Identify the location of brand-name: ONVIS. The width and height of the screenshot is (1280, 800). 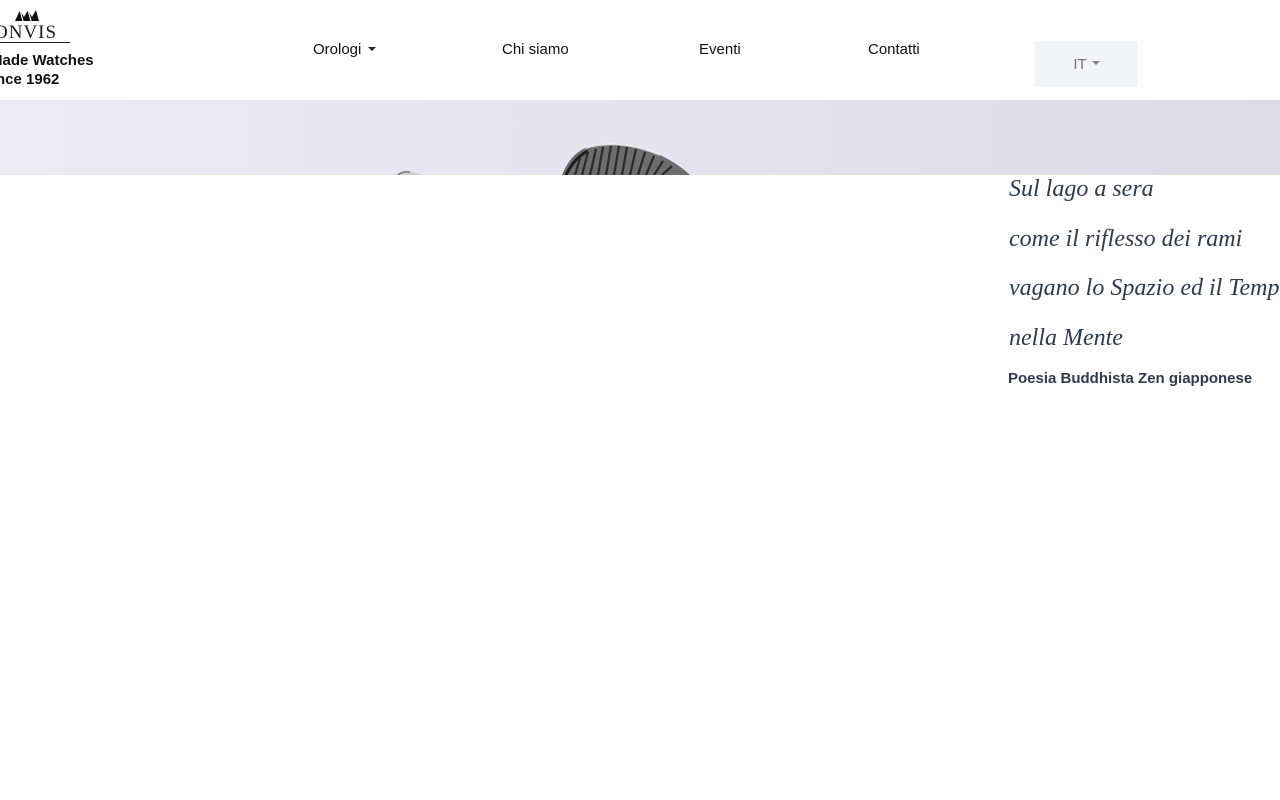
(29, 32).